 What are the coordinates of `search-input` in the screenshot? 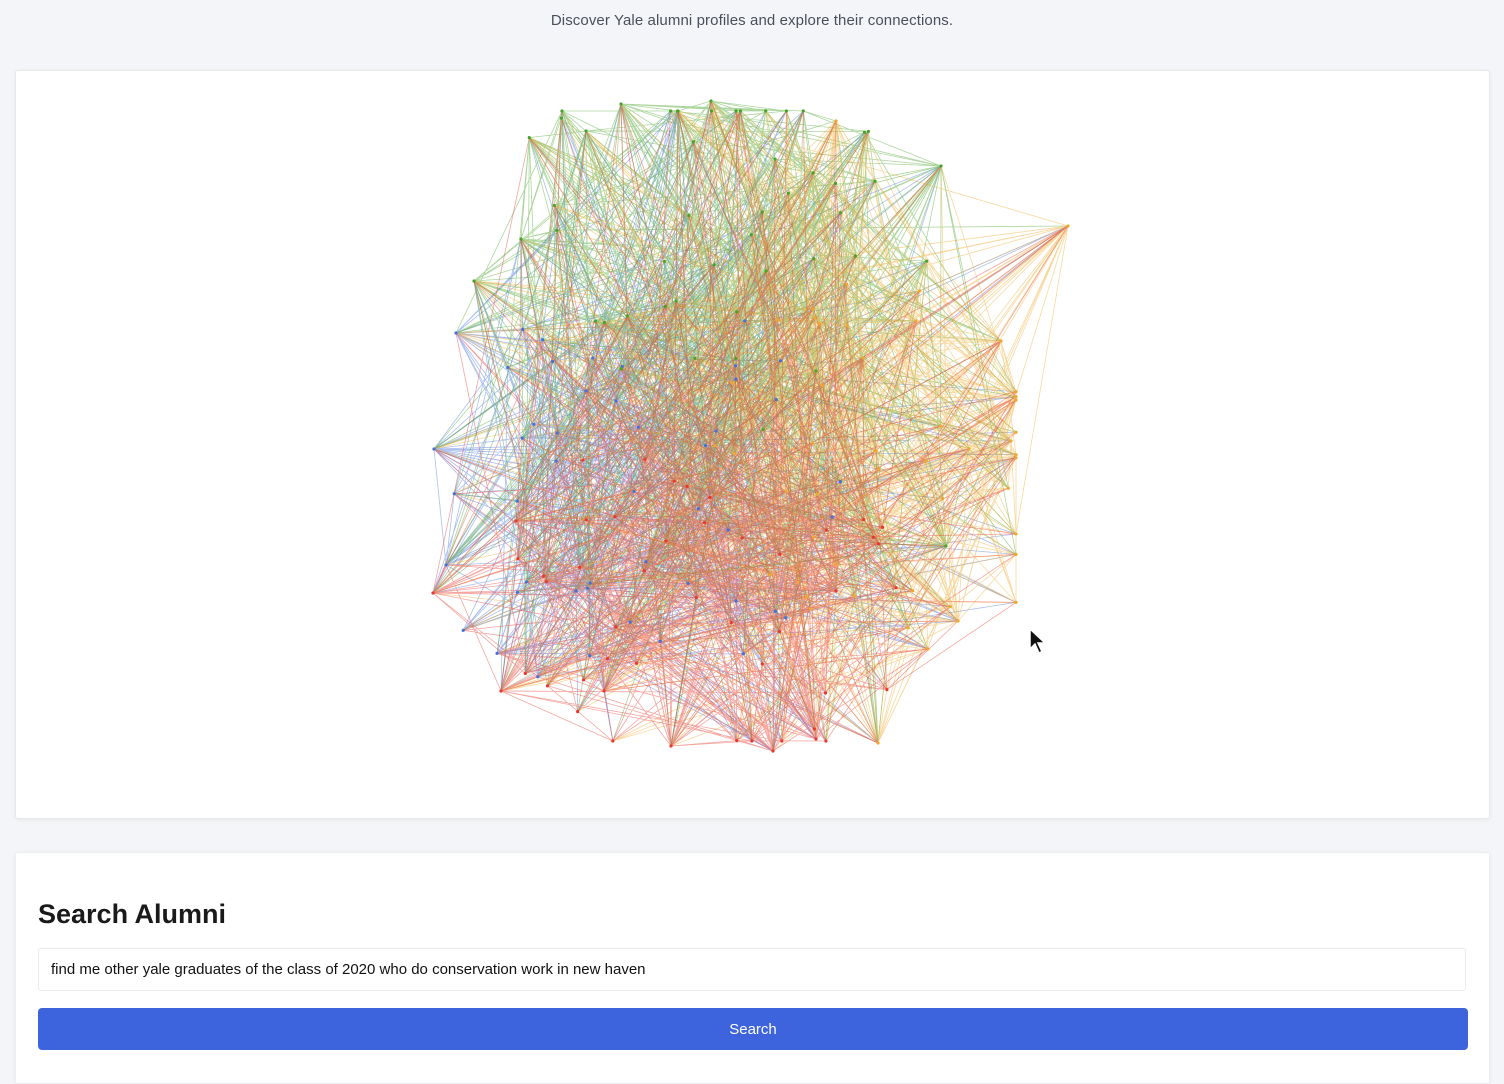 It's located at (752, 969).